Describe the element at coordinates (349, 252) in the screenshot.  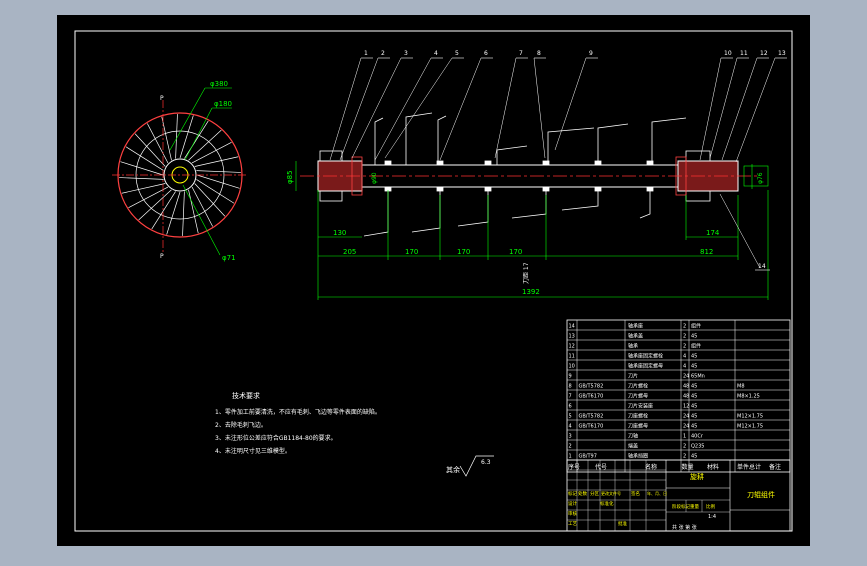
I see `dim-205: 205` at that location.